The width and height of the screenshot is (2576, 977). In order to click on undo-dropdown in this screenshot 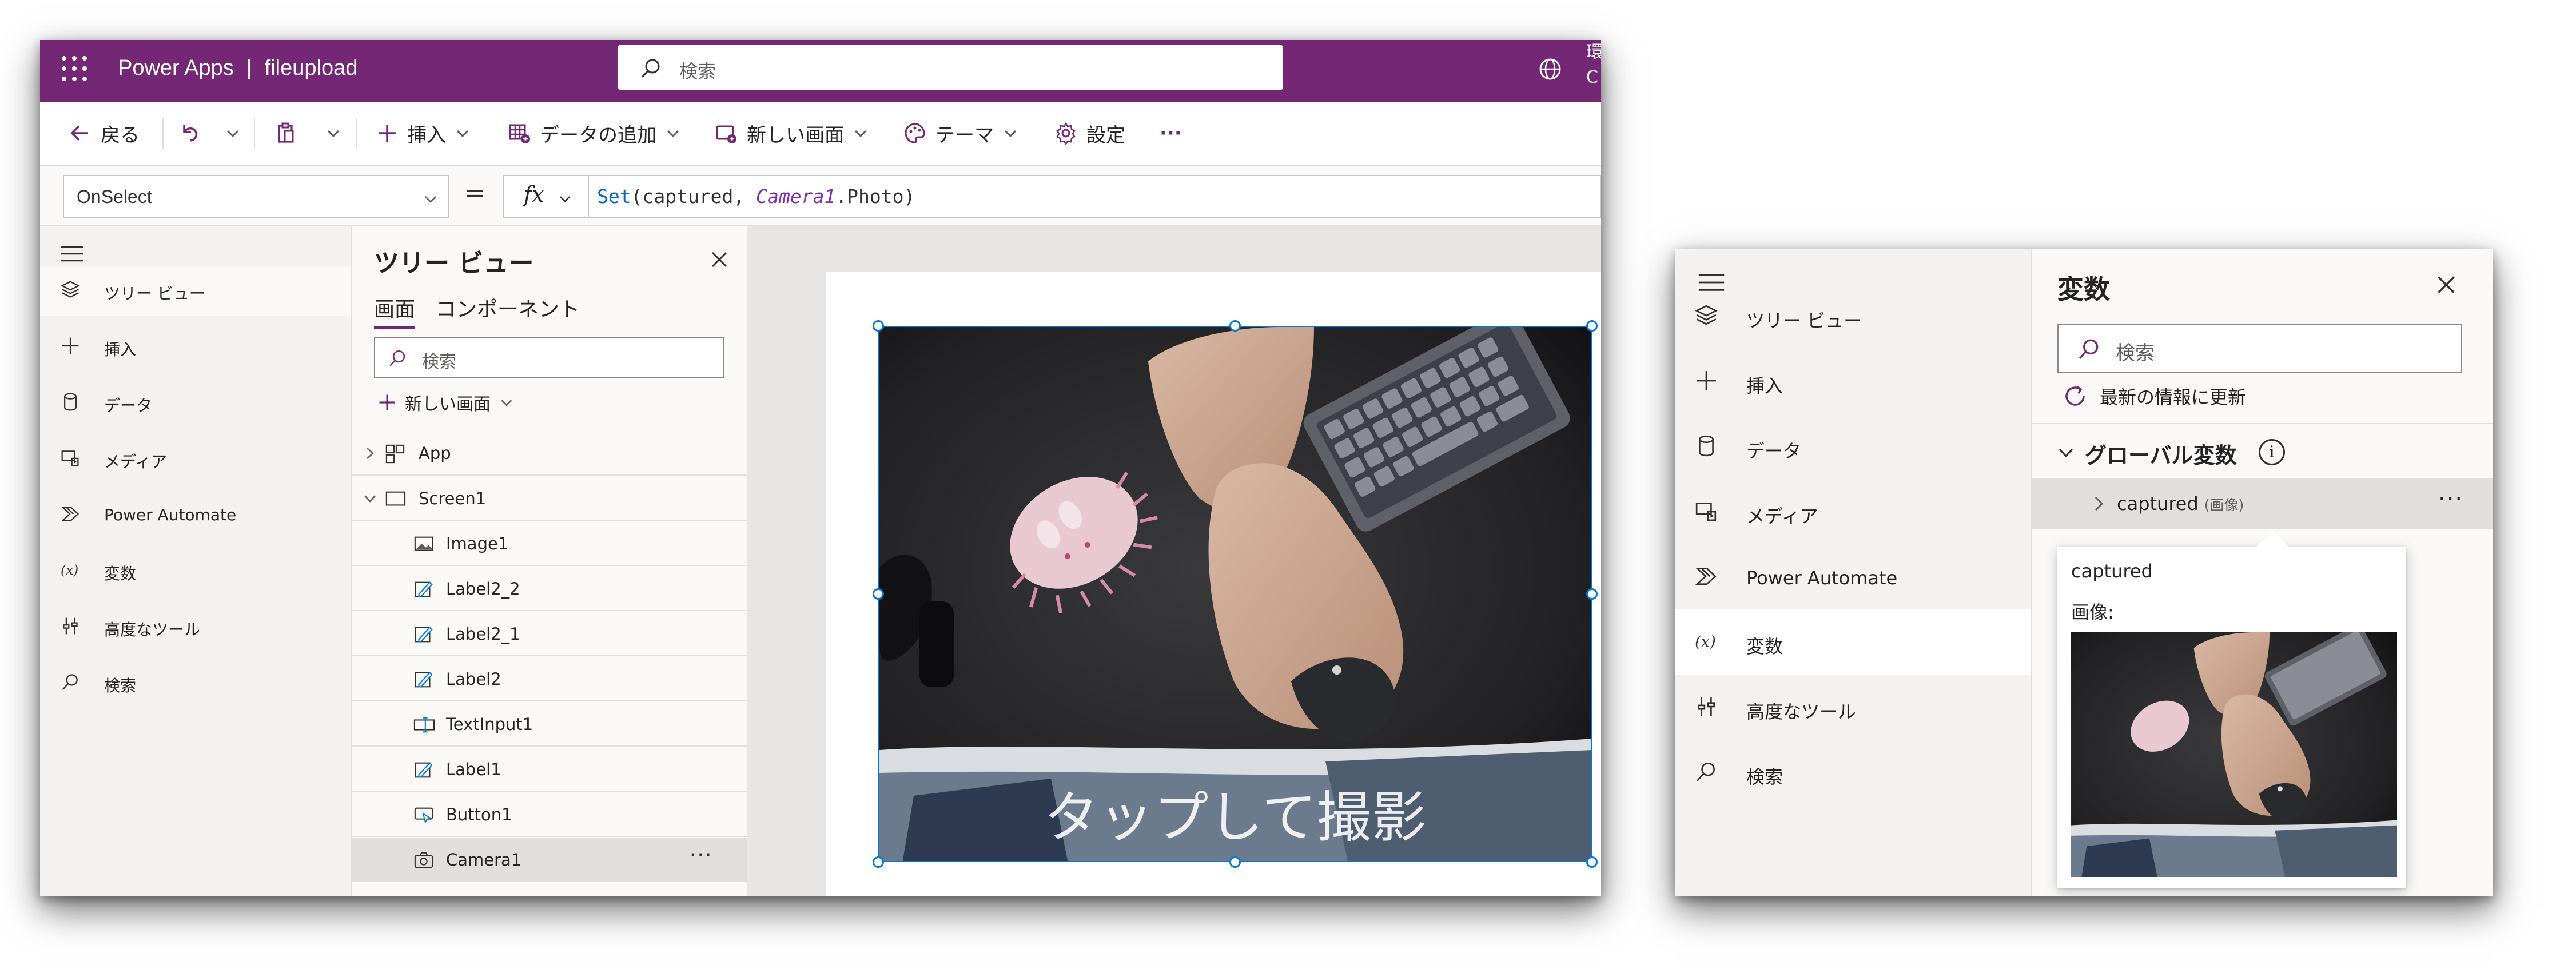, I will do `click(232, 133)`.